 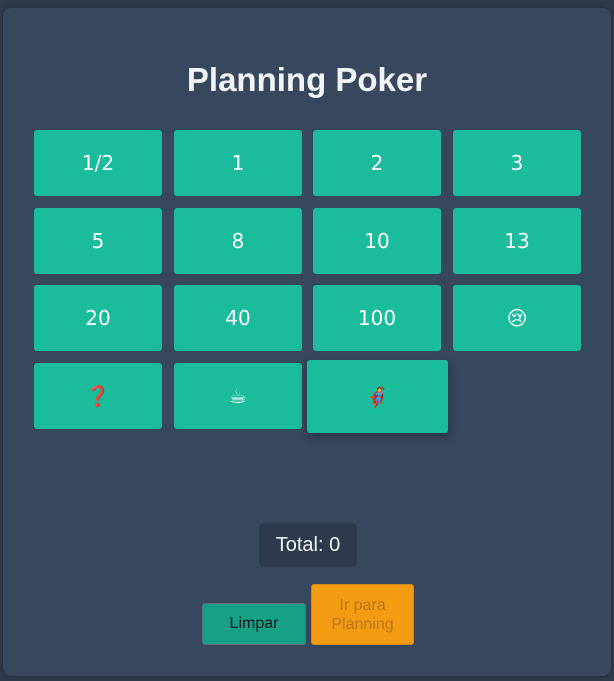 What do you see at coordinates (238, 163) in the screenshot?
I see `card-1: 1` at bounding box center [238, 163].